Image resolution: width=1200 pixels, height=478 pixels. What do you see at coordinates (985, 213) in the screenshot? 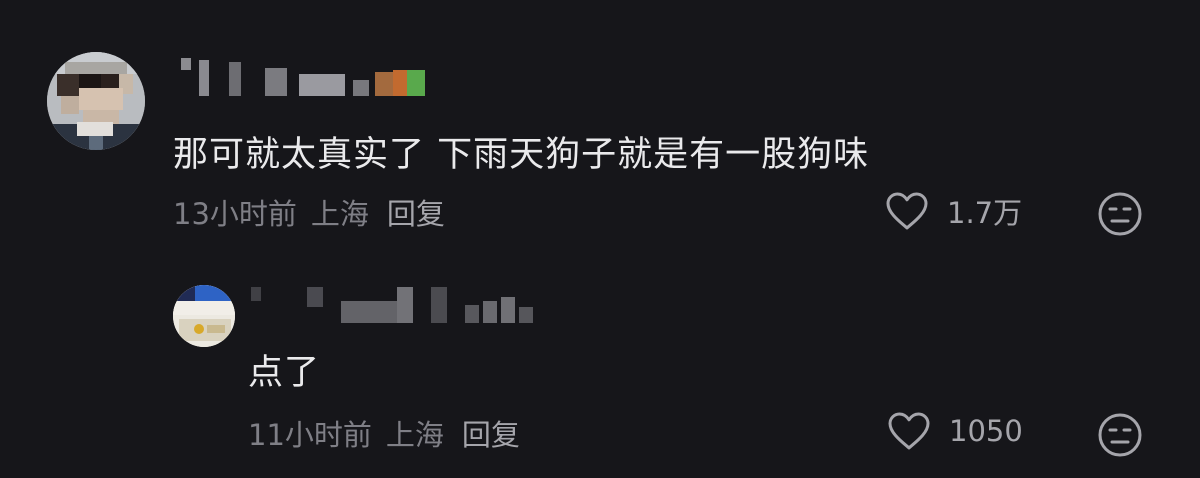
I see `like-count: 1.7万` at bounding box center [985, 213].